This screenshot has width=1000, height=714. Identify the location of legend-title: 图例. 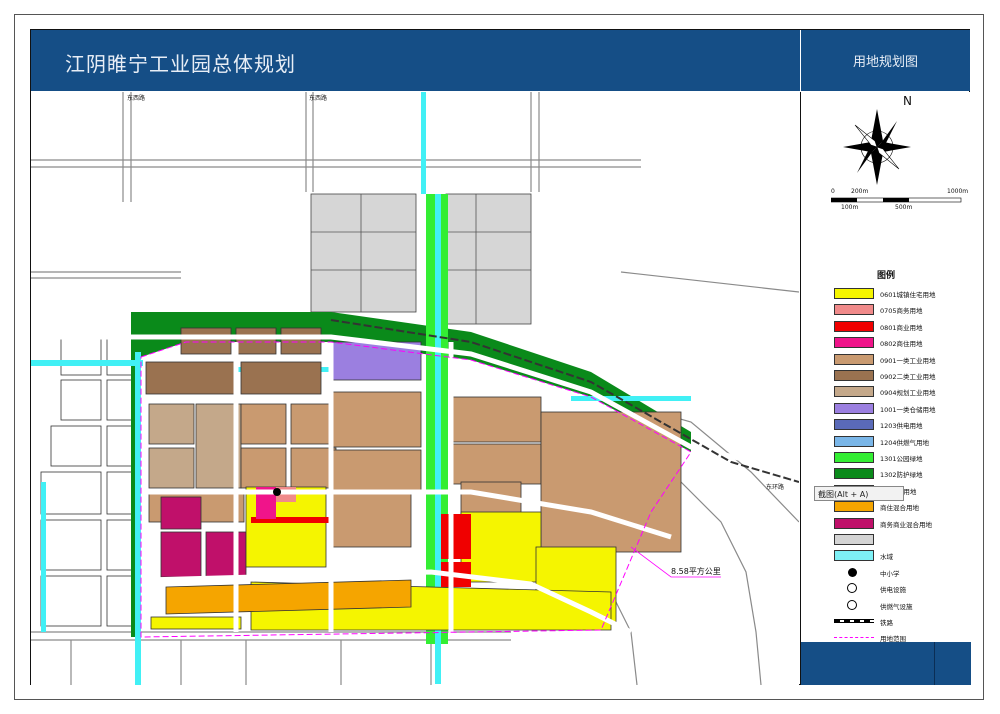
(885, 276).